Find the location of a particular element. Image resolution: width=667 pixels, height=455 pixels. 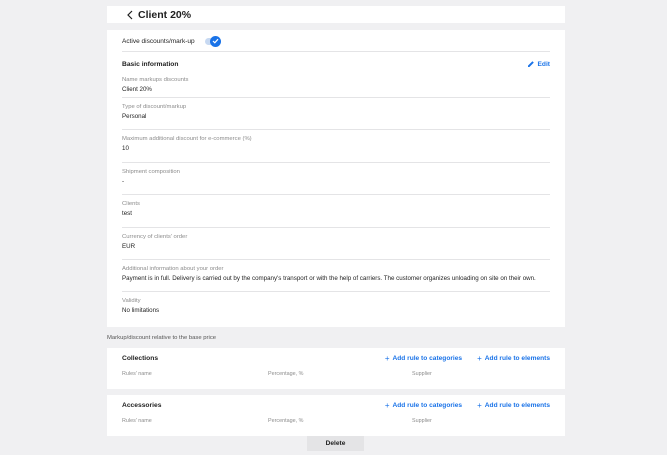

field-label: Type of discount/markup is located at coordinates (154, 107).